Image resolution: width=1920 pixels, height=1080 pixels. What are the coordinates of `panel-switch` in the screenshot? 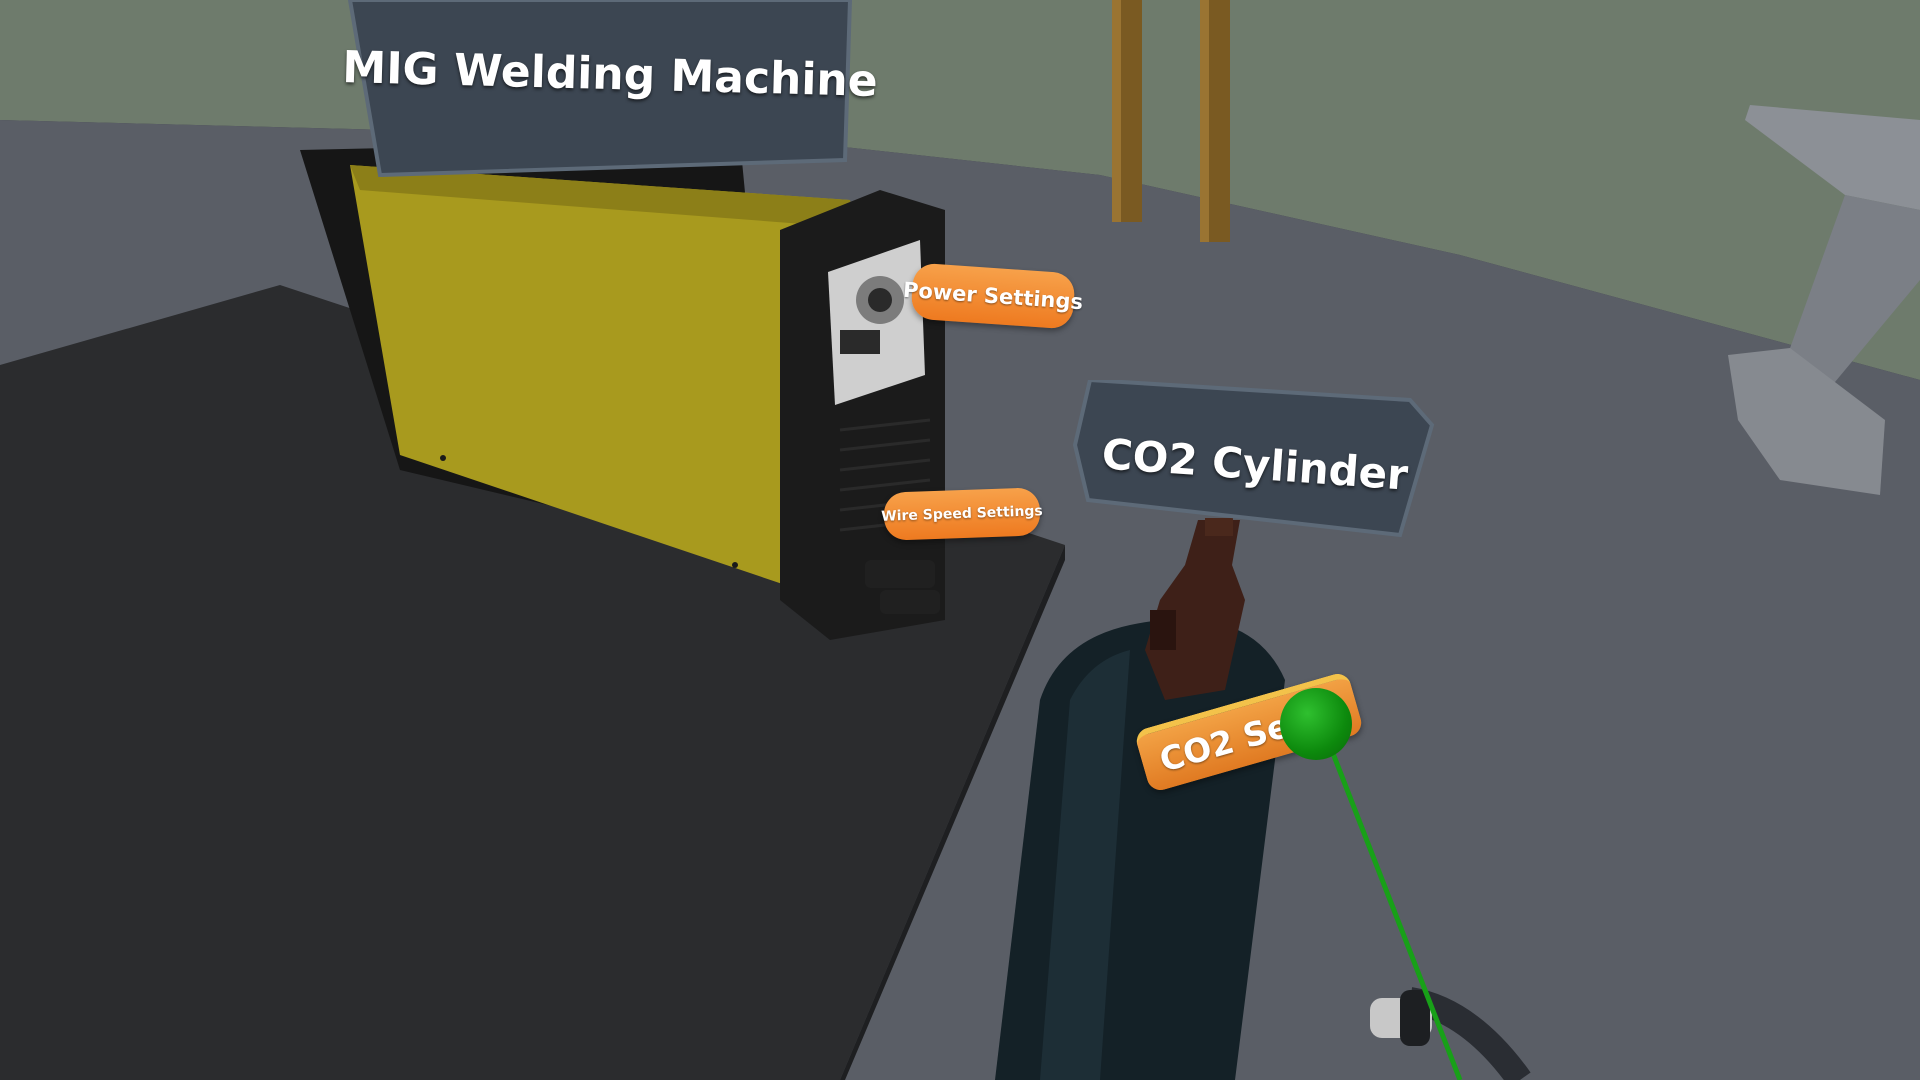 It's located at (860, 342).